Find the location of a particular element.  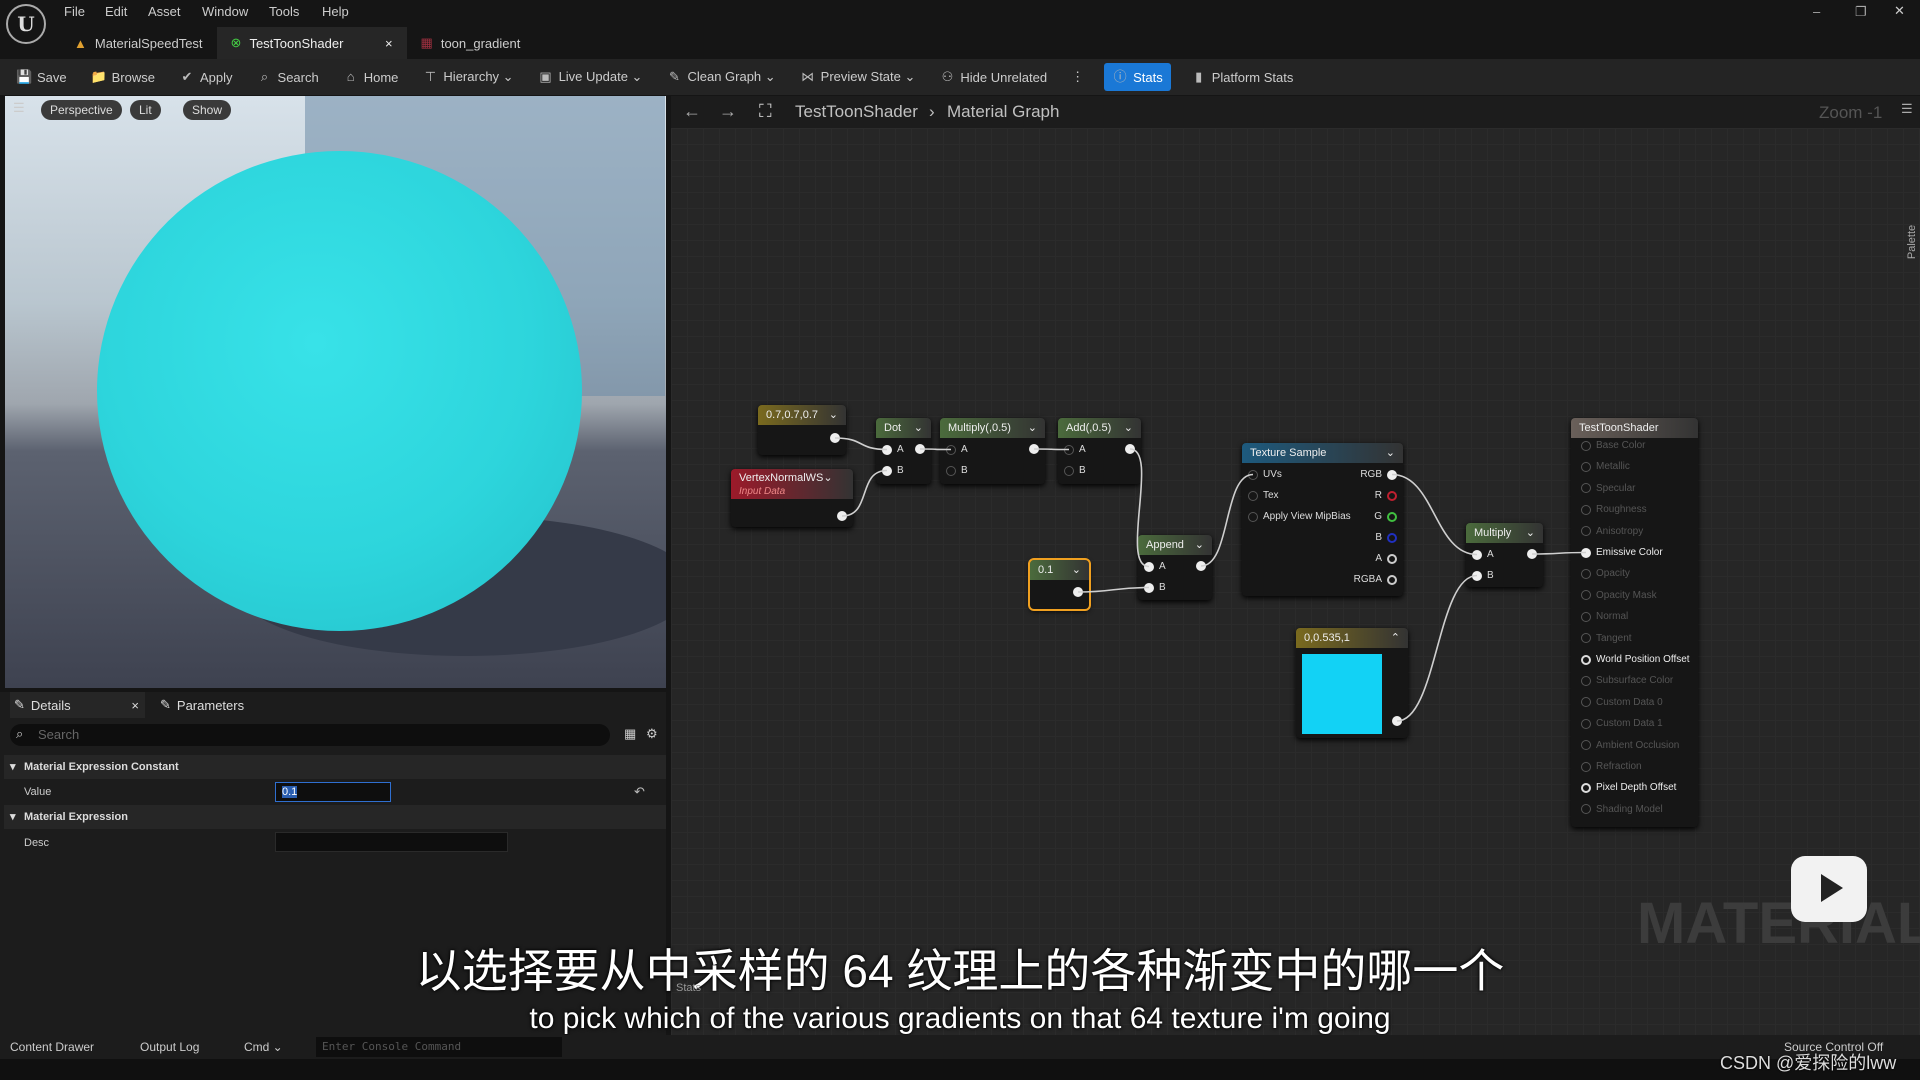

pin: Ambient Occlusion is located at coordinates (1630, 745).